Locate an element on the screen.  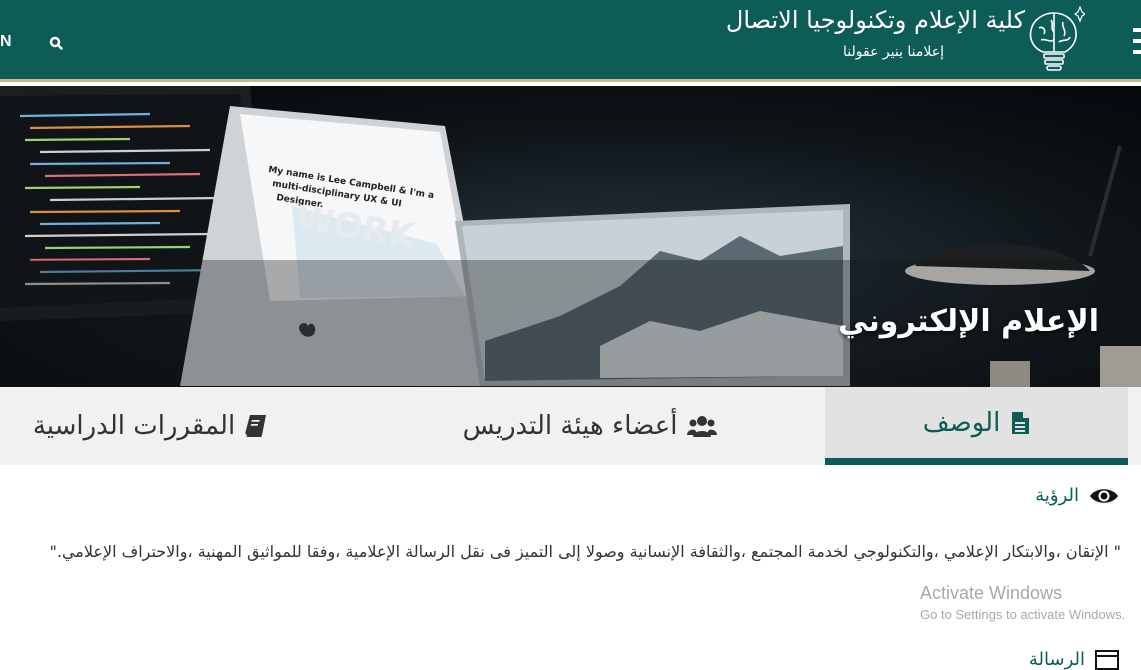
tab-courses-label: المقررات الدراسية is located at coordinates (134, 426).